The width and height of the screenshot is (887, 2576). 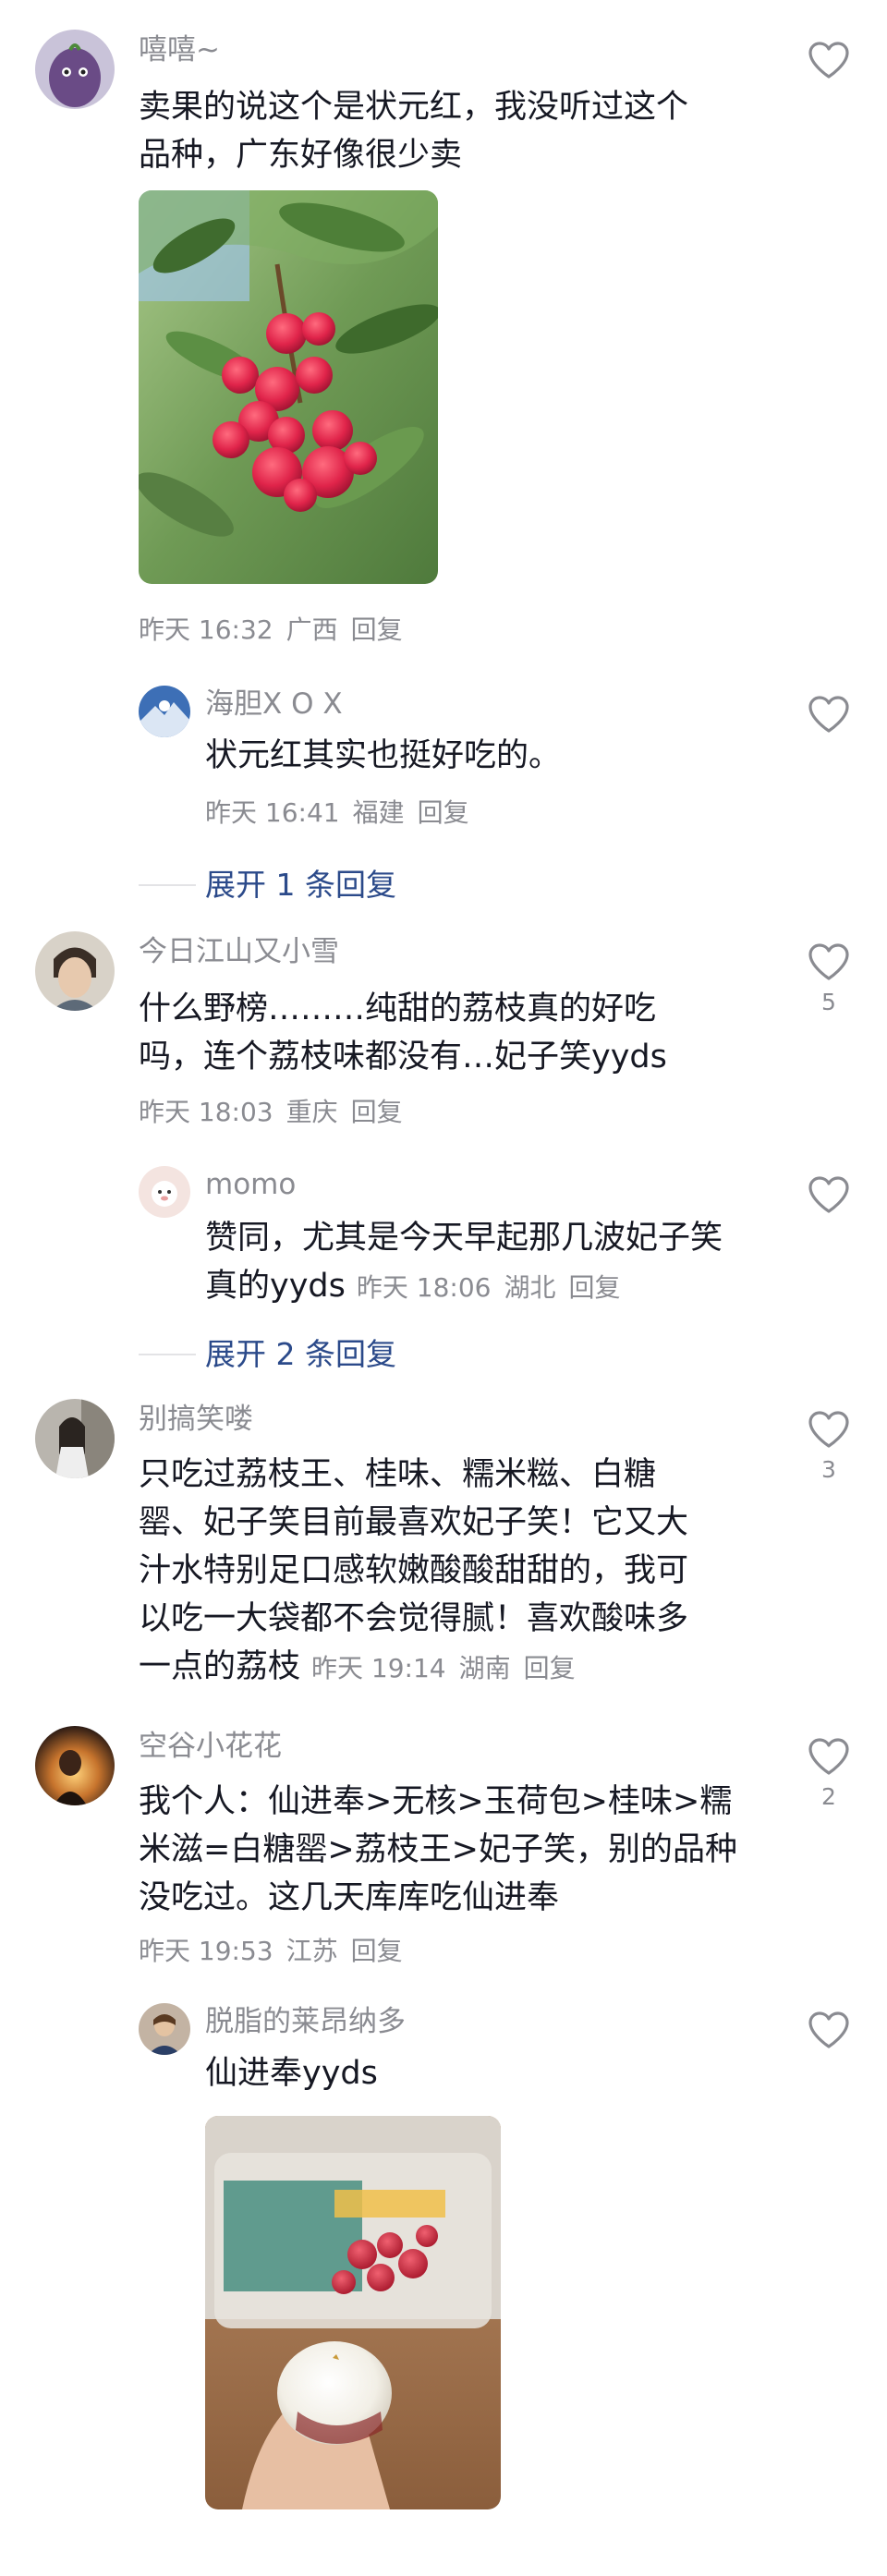 I want to click on like-count: 2, so click(x=828, y=1796).